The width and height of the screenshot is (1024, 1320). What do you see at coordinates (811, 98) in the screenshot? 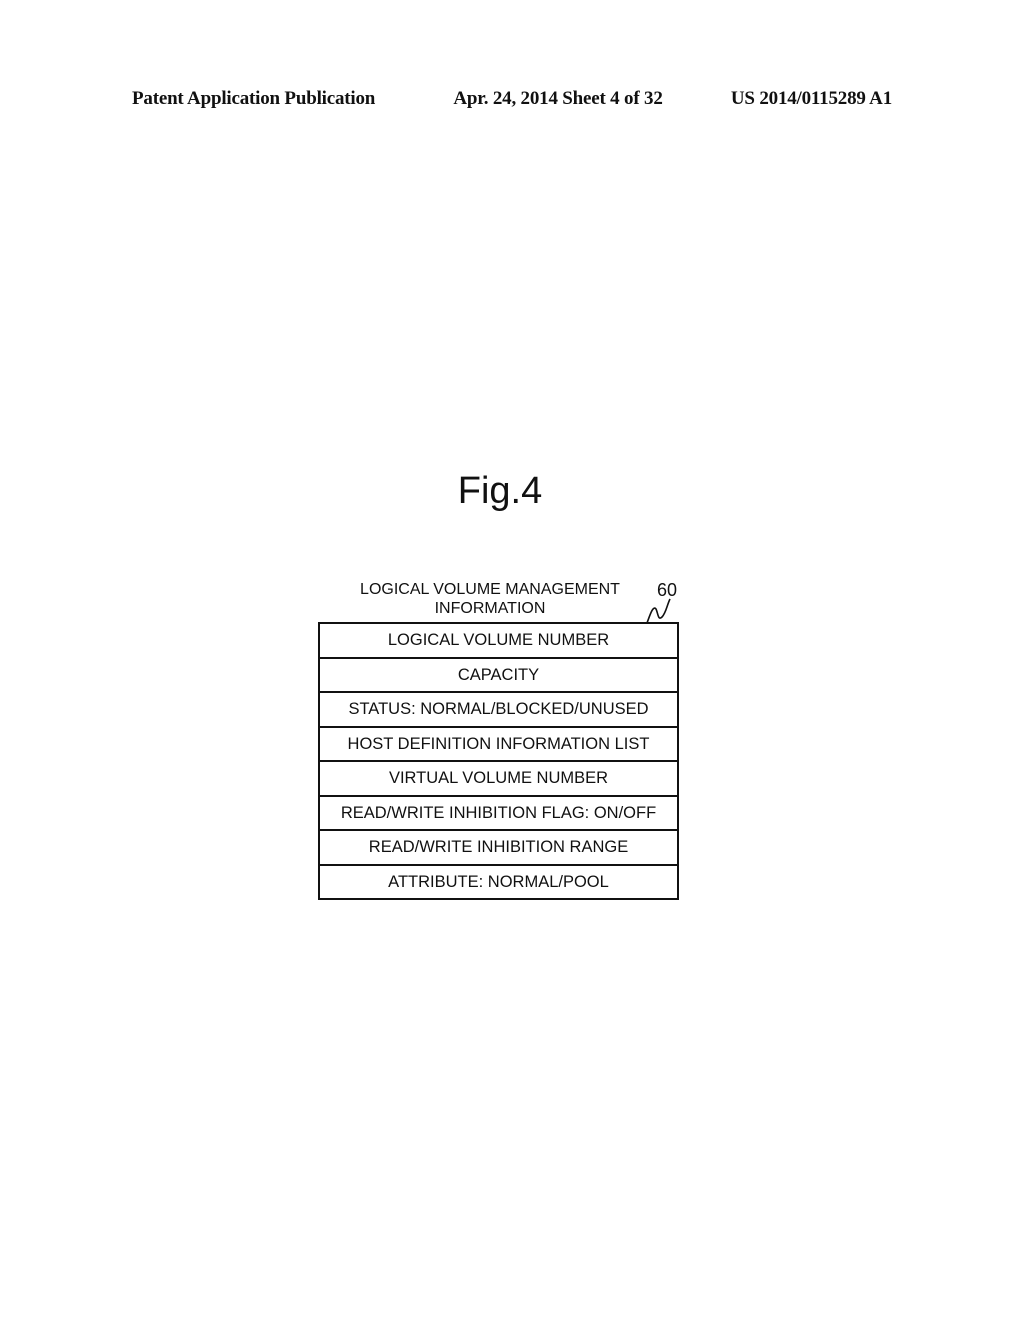
I see `patent-number: US 2014/0115289 A1` at bounding box center [811, 98].